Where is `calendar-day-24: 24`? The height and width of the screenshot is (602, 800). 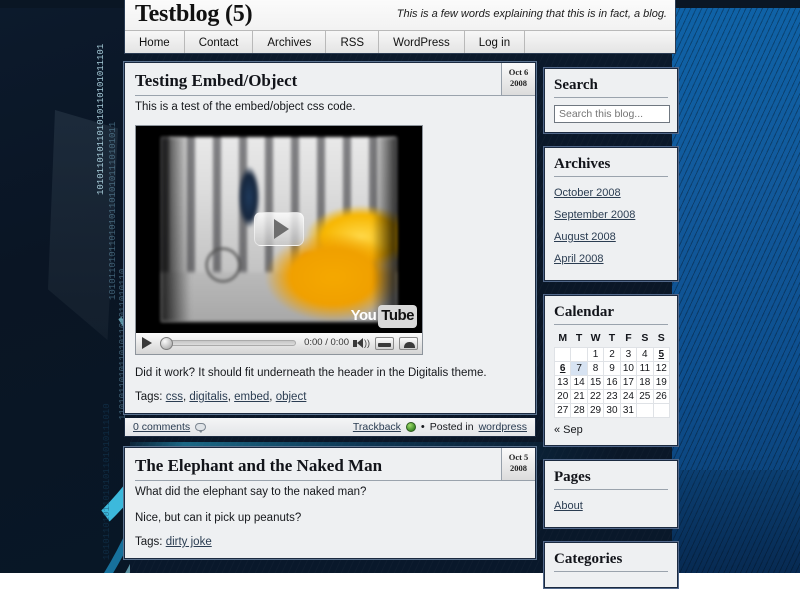
calendar-day-24: 24 is located at coordinates (628, 396).